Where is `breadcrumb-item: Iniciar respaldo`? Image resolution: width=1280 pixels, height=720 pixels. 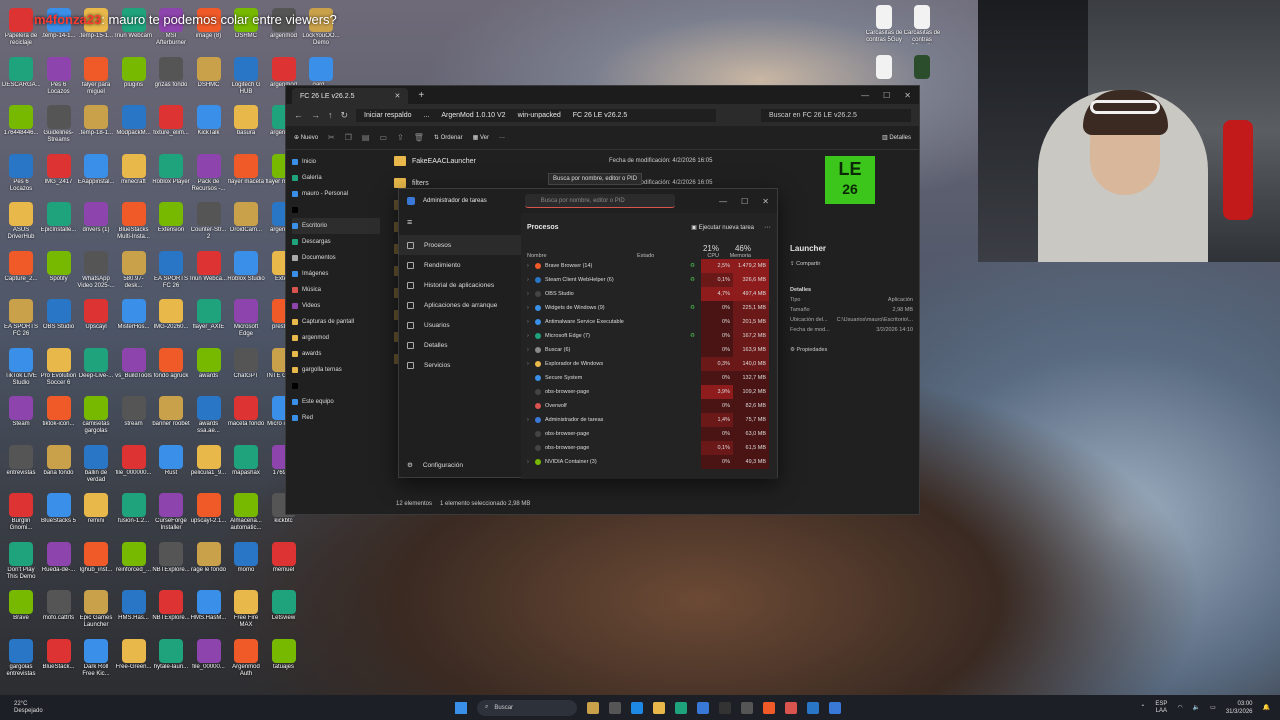 breadcrumb-item: Iniciar respaldo is located at coordinates (387, 115).